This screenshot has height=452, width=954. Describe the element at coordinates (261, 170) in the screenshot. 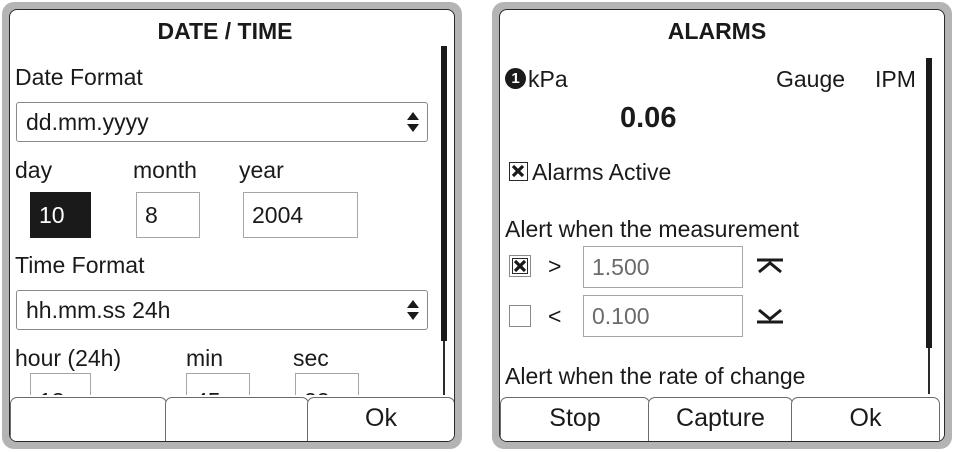

I see `year-label: year` at that location.